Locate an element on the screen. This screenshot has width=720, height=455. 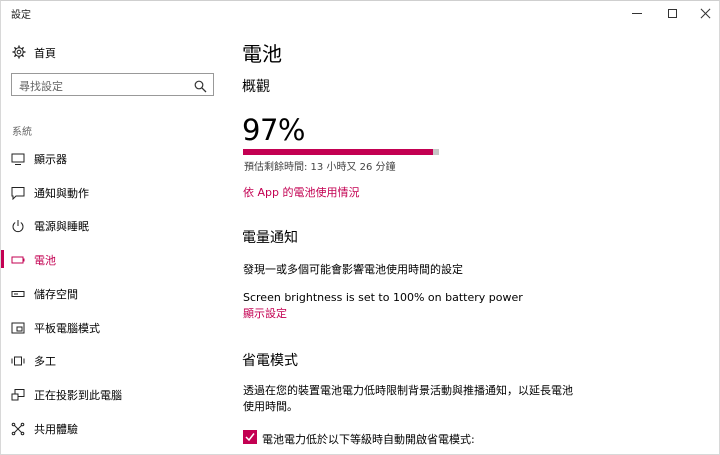
maximize-button is located at coordinates (672, 13).